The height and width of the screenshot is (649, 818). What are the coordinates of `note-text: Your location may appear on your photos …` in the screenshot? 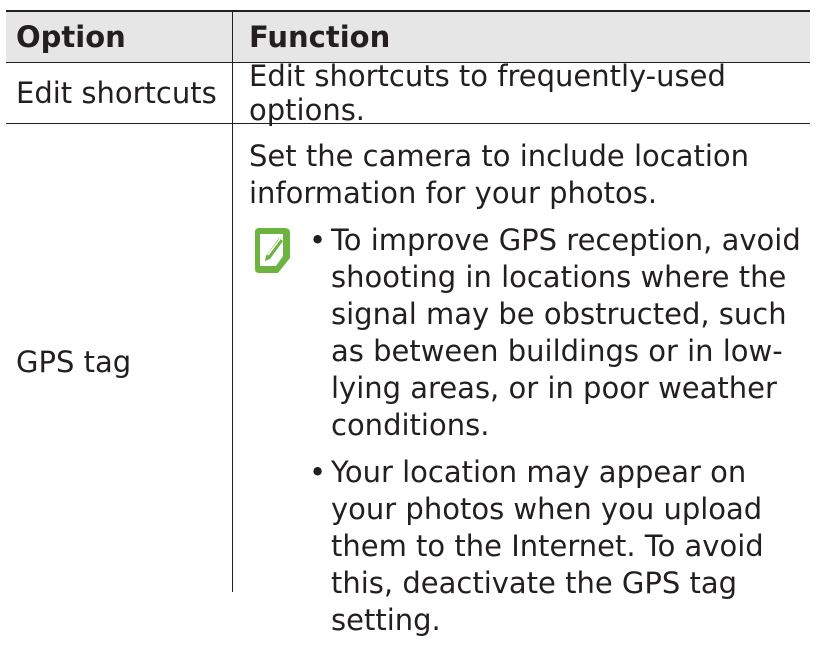 It's located at (547, 546).